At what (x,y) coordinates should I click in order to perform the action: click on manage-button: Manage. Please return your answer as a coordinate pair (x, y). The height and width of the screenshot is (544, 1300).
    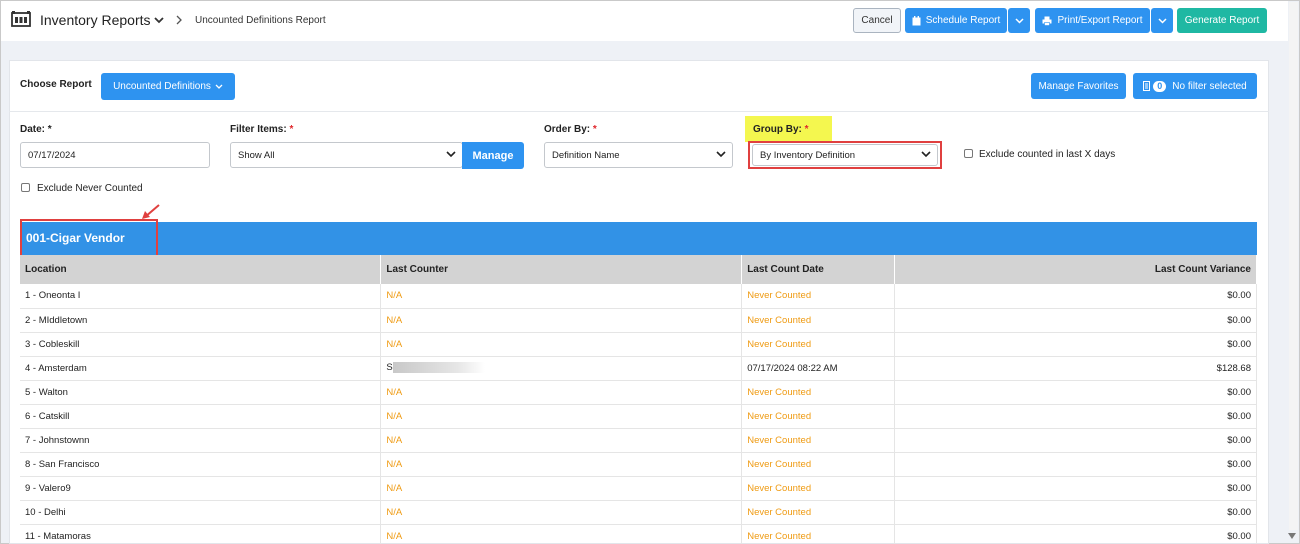
    Looking at the image, I should click on (493, 155).